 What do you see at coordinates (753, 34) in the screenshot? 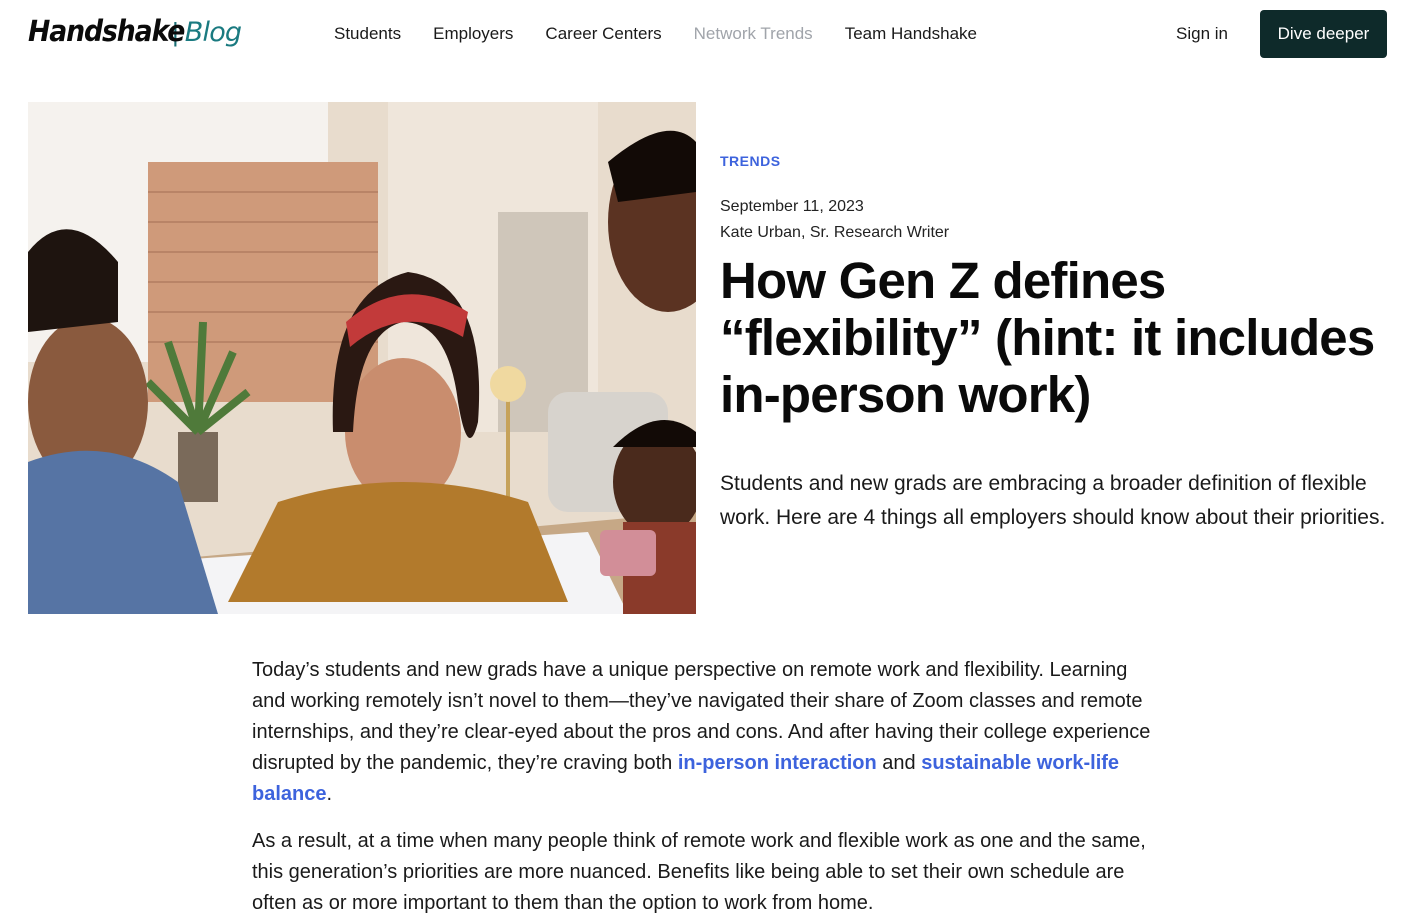
I see `nav-network-trends: Network Trends` at bounding box center [753, 34].